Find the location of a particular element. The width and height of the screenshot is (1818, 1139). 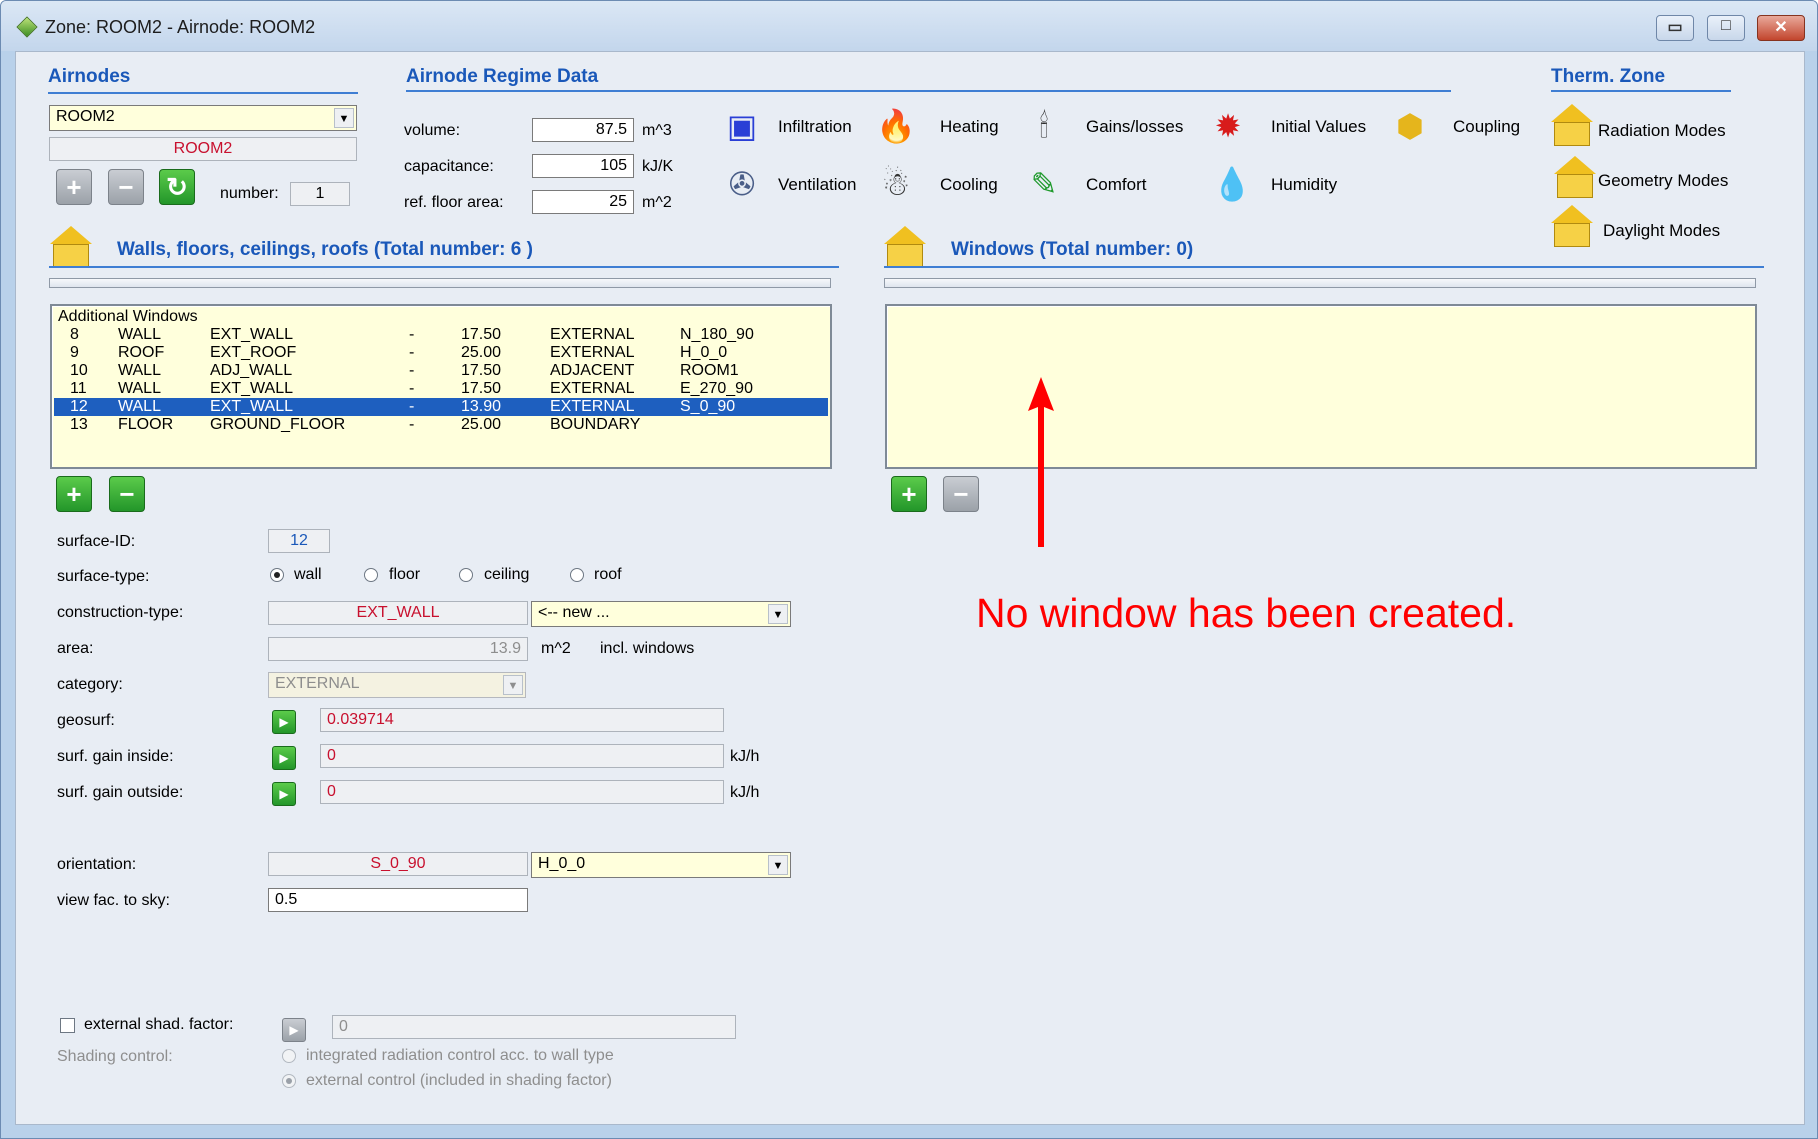

daylight-modes-icon is located at coordinates (1572, 228).